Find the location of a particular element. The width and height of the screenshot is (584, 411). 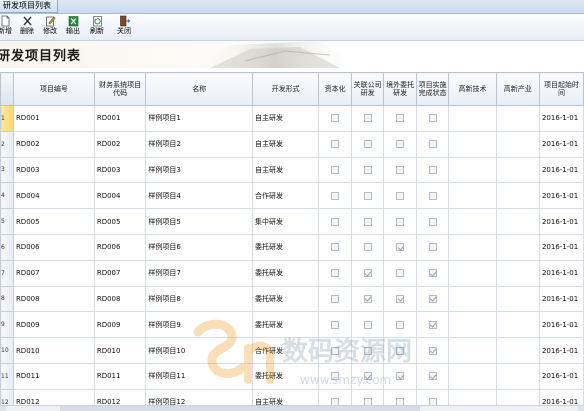

scroll-left-arrow is located at coordinates (3, 408).